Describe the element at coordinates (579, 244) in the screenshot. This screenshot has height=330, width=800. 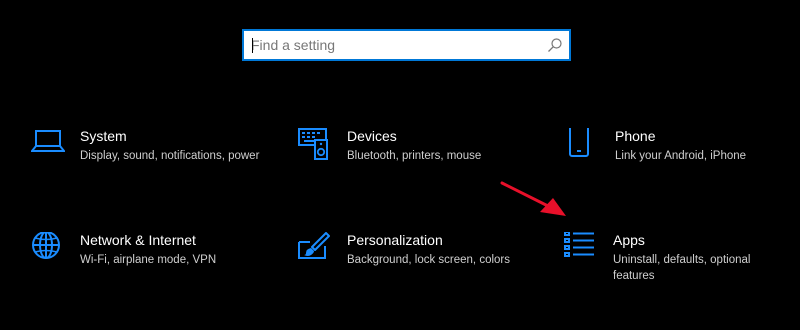
I see `list-icon` at that location.